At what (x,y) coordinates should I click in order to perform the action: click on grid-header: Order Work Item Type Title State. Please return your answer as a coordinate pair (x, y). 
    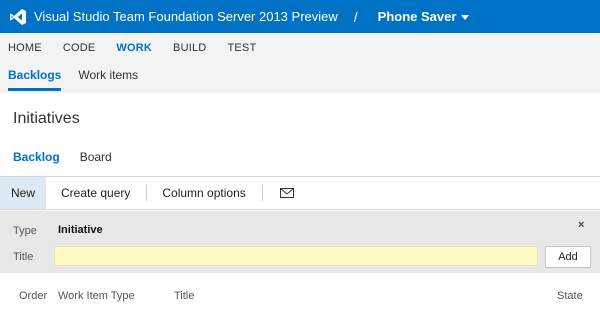
    Looking at the image, I should click on (300, 298).